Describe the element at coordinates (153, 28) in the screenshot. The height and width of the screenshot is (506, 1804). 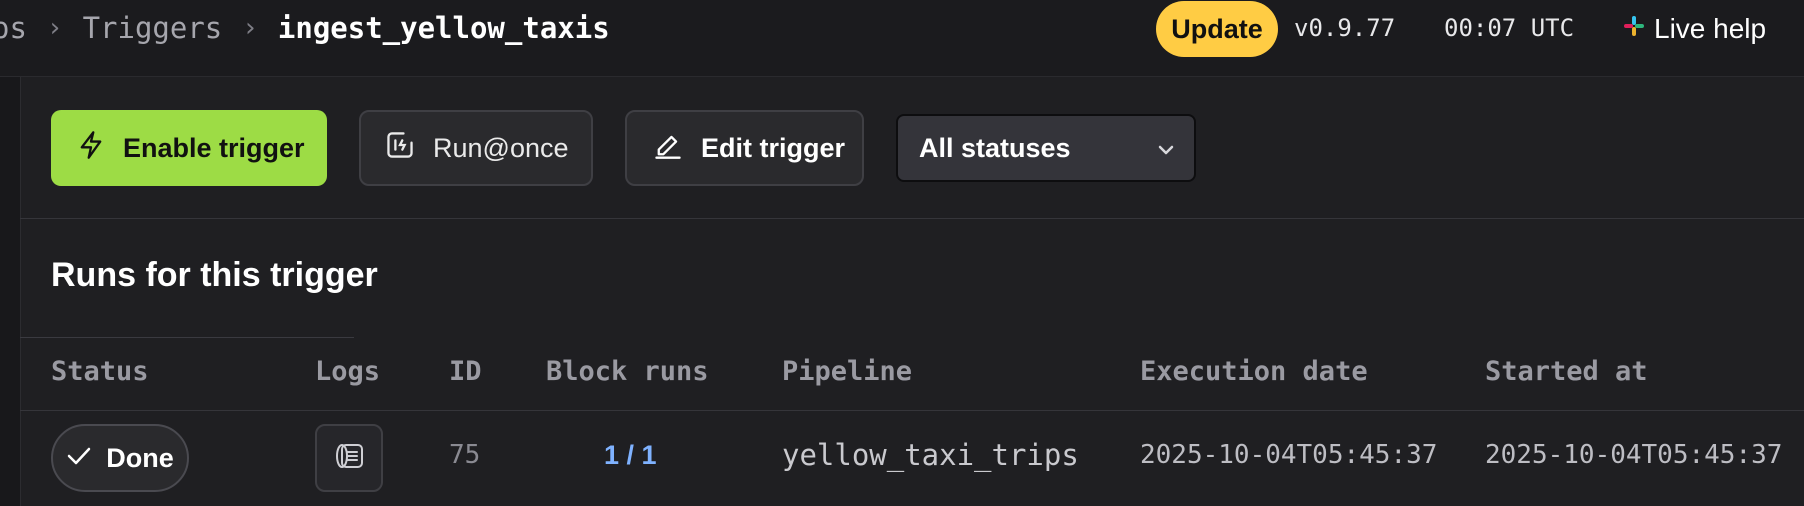
I see `breadcrumb-item-triggers: Triggers` at that location.